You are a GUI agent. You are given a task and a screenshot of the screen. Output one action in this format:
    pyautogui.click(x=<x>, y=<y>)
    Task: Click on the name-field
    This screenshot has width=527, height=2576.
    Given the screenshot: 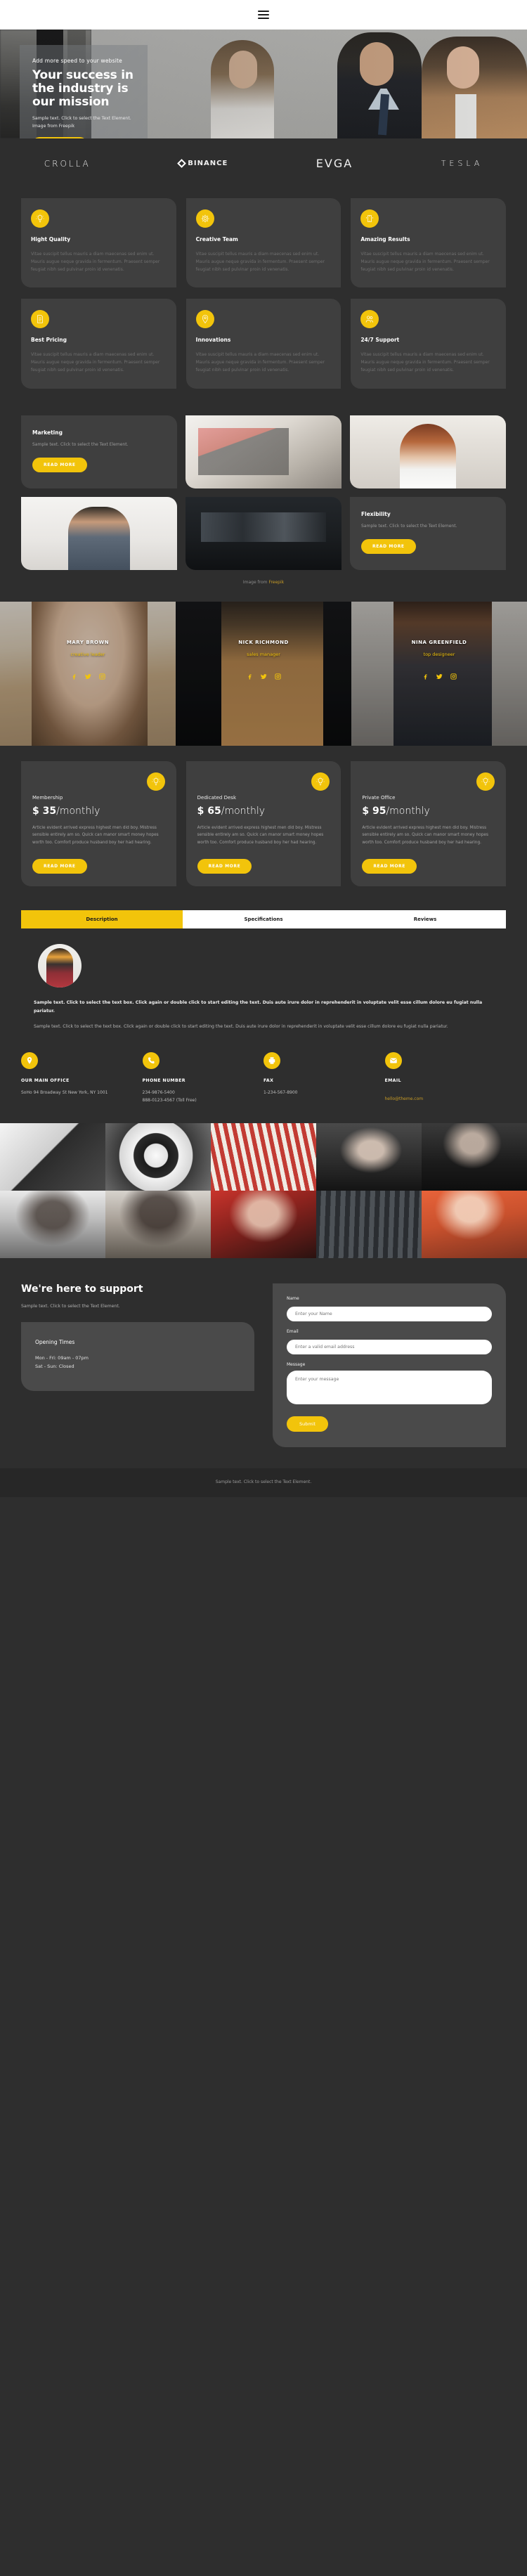 What is the action you would take?
    pyautogui.click(x=389, y=1313)
    